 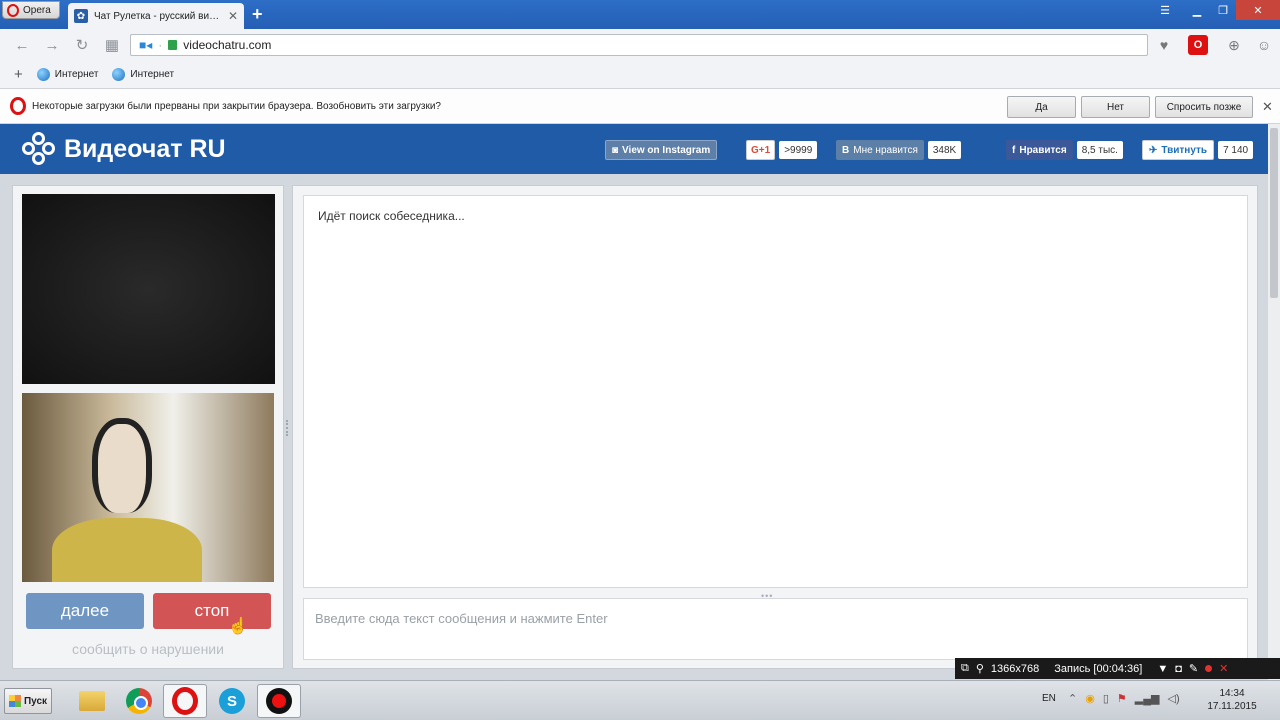 I want to click on url-text: videochatru.com, so click(x=227, y=45).